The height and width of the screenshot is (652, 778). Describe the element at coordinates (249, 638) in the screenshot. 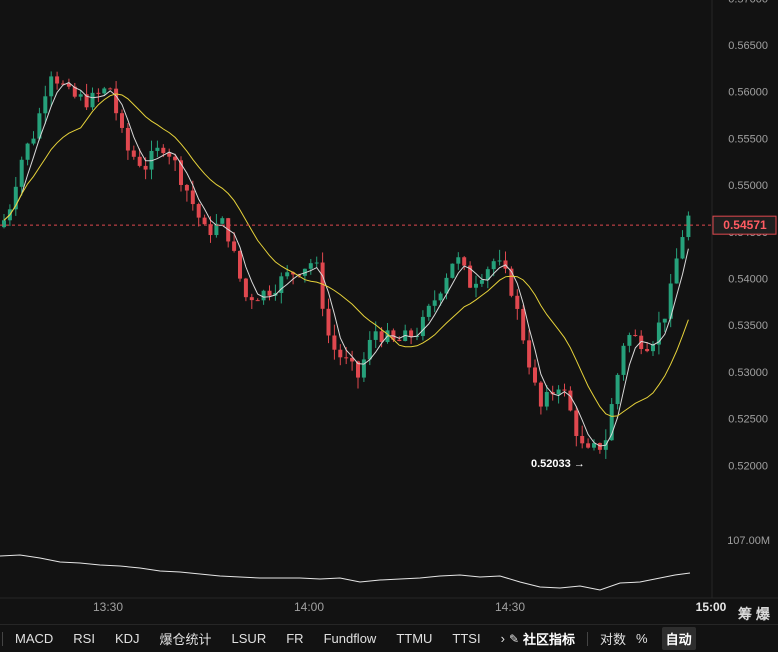

I see `tab-lsur: LSUR` at that location.